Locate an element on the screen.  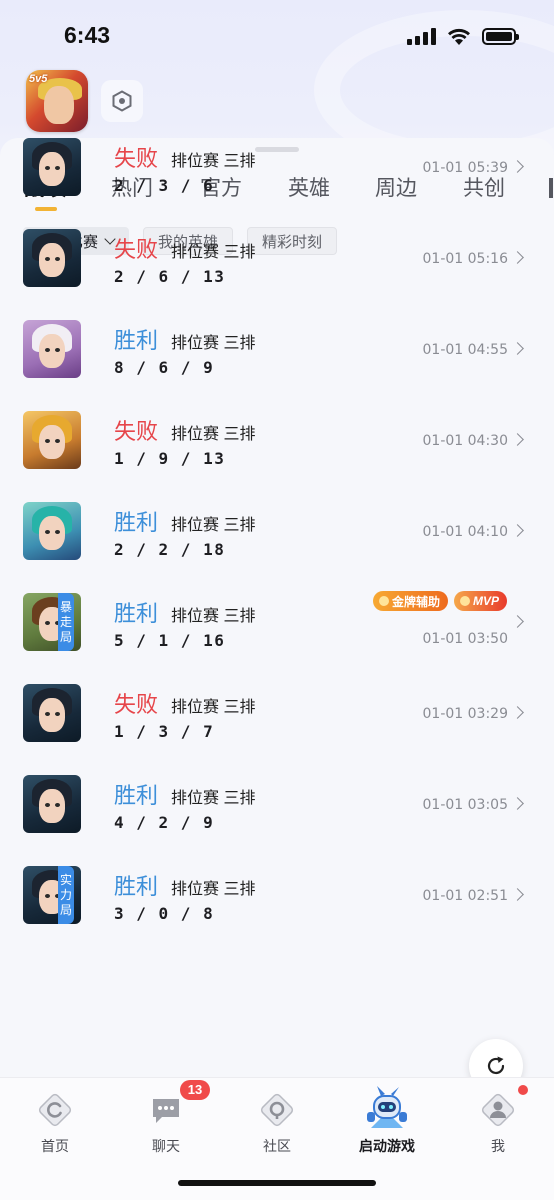
kda-score: 2 / 2 / 18 is located at coordinates (170, 549).